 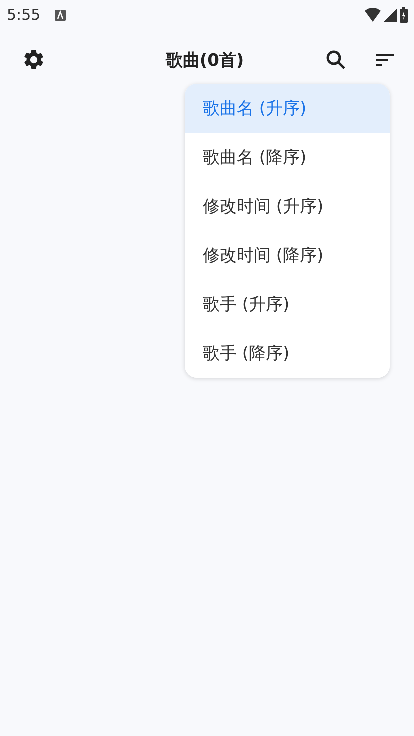 What do you see at coordinates (60, 15) in the screenshot?
I see `notification-icon` at bounding box center [60, 15].